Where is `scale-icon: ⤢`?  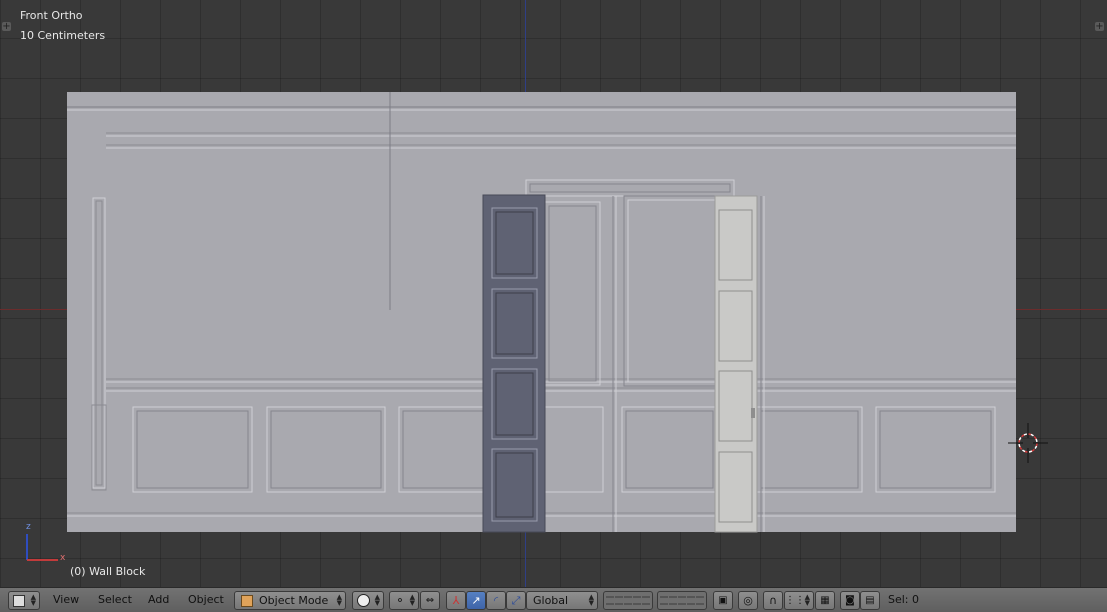
scale-icon: ⤢ is located at coordinates (516, 600).